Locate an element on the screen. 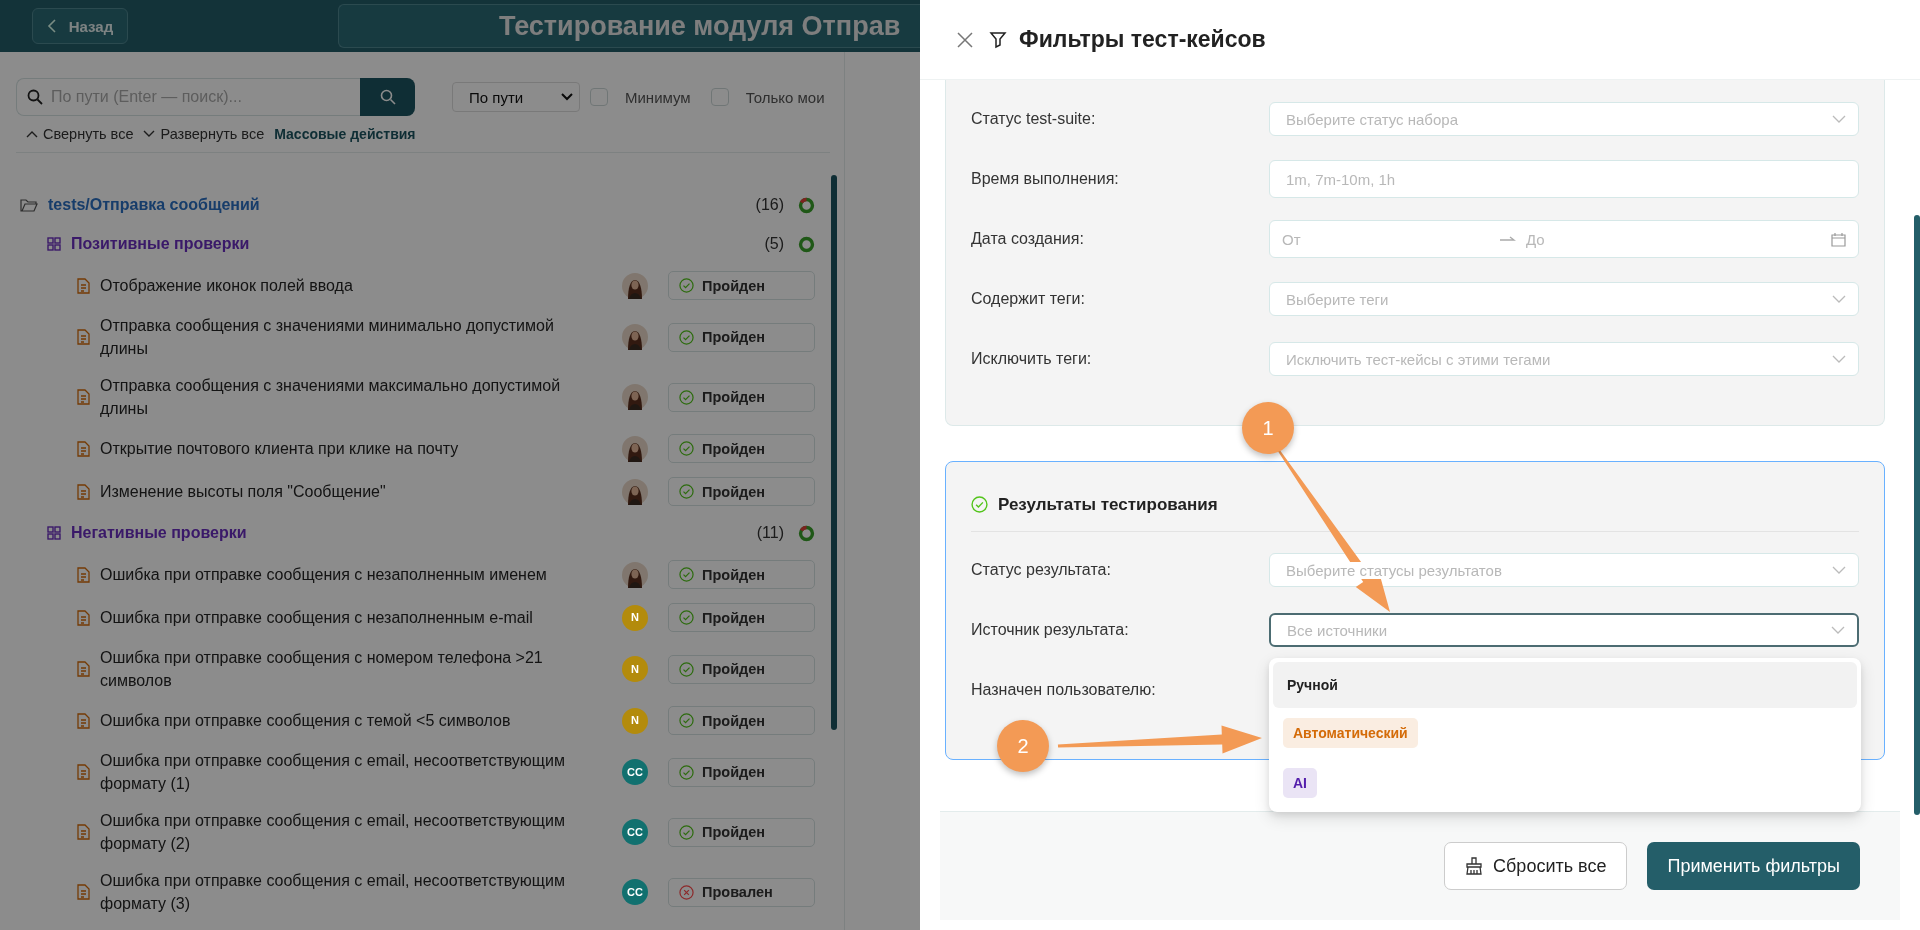  page-title: Тестирование модуля Отправ is located at coordinates (629, 26).